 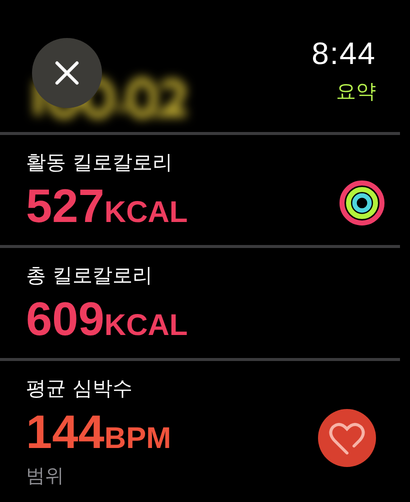 What do you see at coordinates (107, 205) in the screenshot?
I see `metric-value: 527KCAL` at bounding box center [107, 205].